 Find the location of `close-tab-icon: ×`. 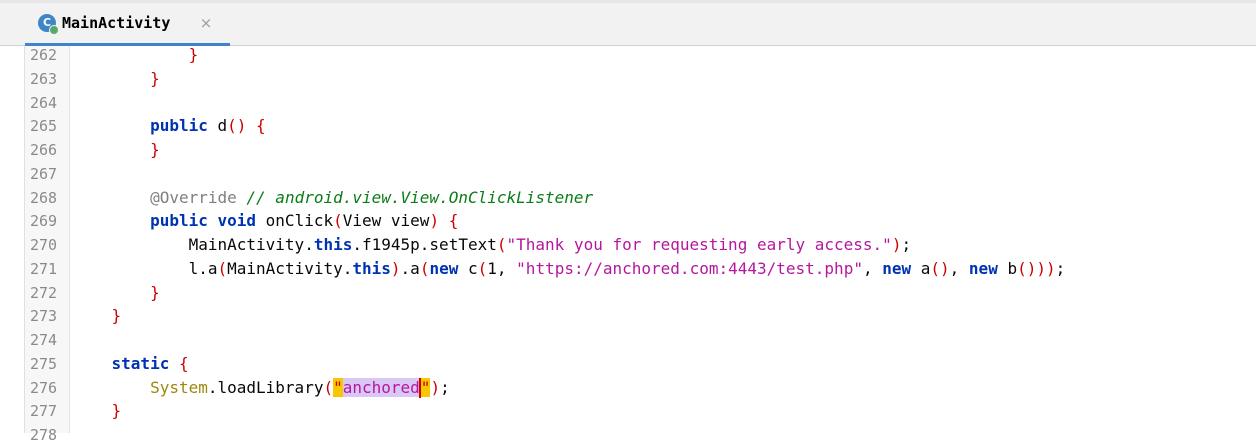

close-tab-icon: × is located at coordinates (206, 23).